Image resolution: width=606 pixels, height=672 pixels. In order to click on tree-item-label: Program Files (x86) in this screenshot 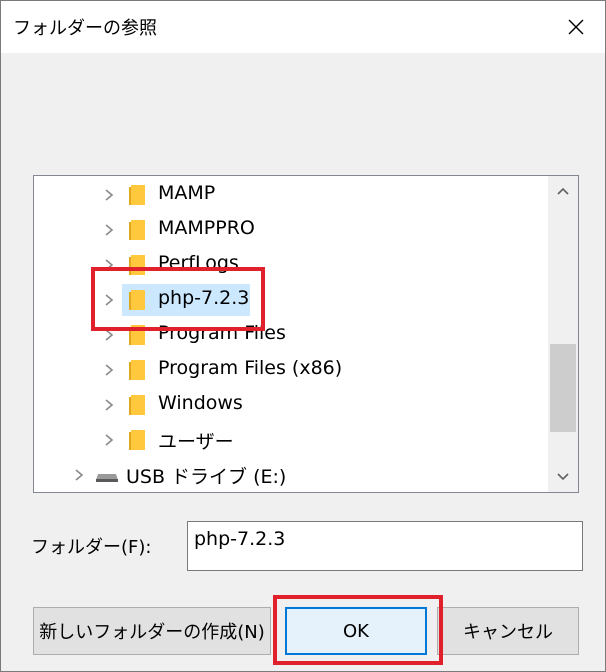, I will do `click(250, 368)`.